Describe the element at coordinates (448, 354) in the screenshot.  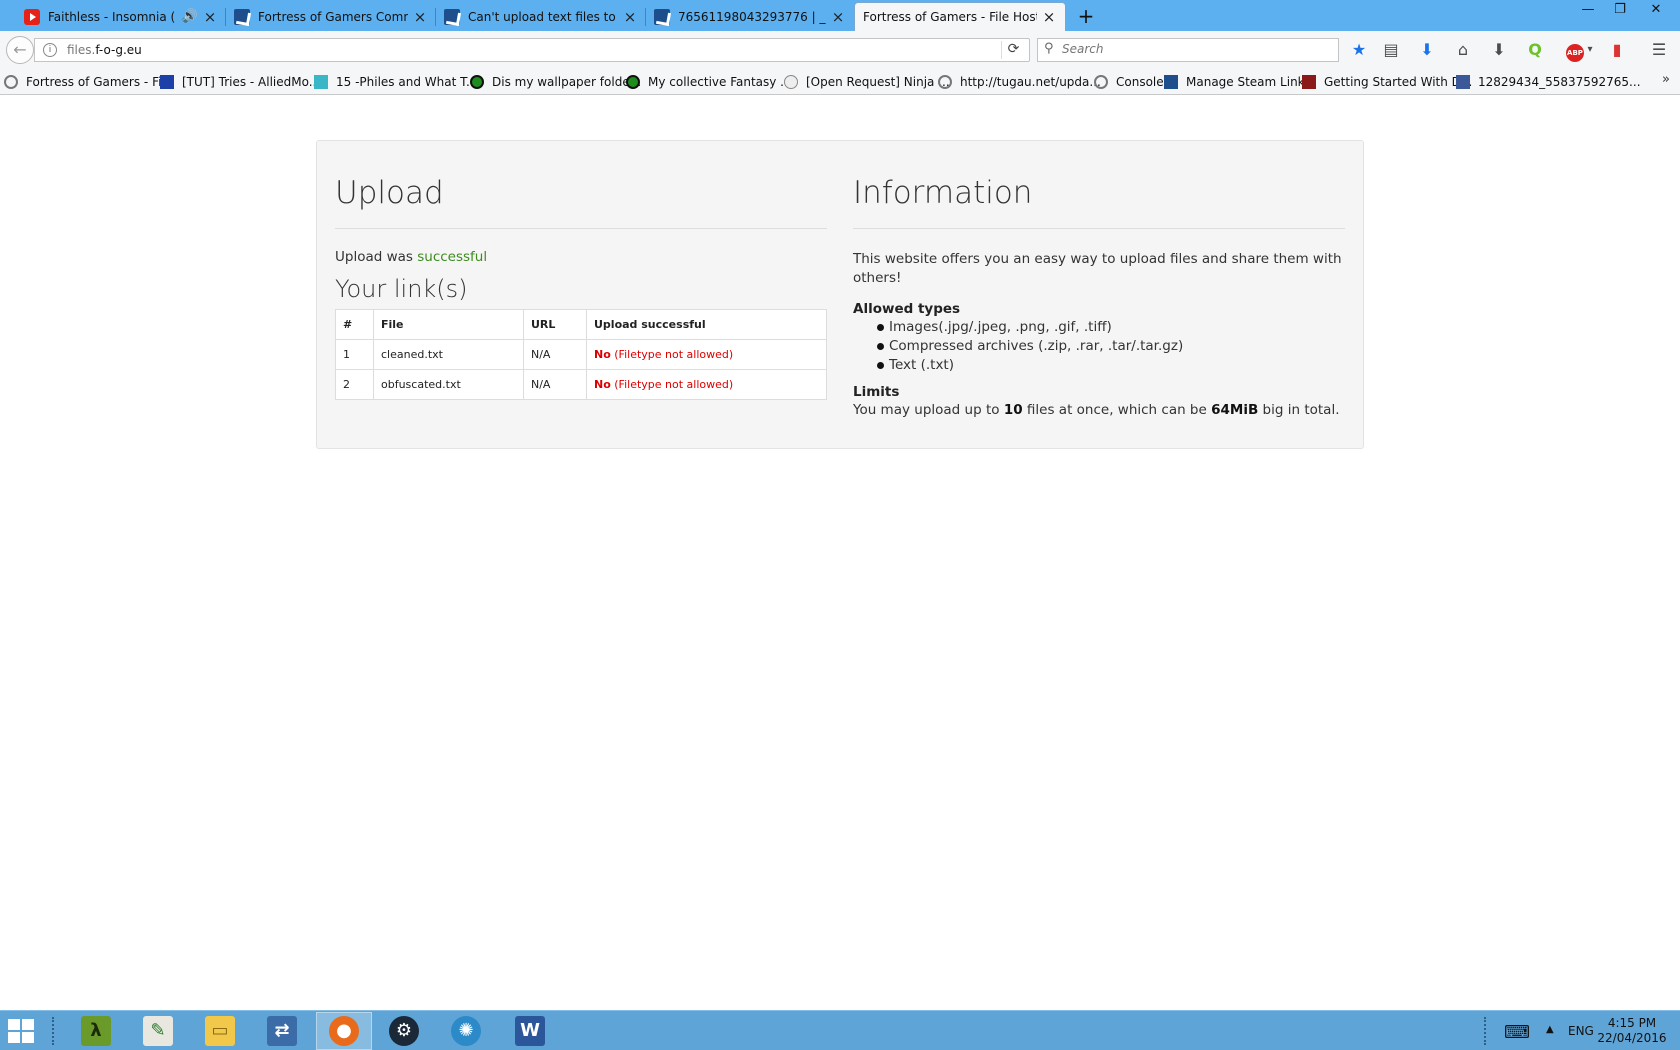
I see `file-name: cleaned.txt` at that location.